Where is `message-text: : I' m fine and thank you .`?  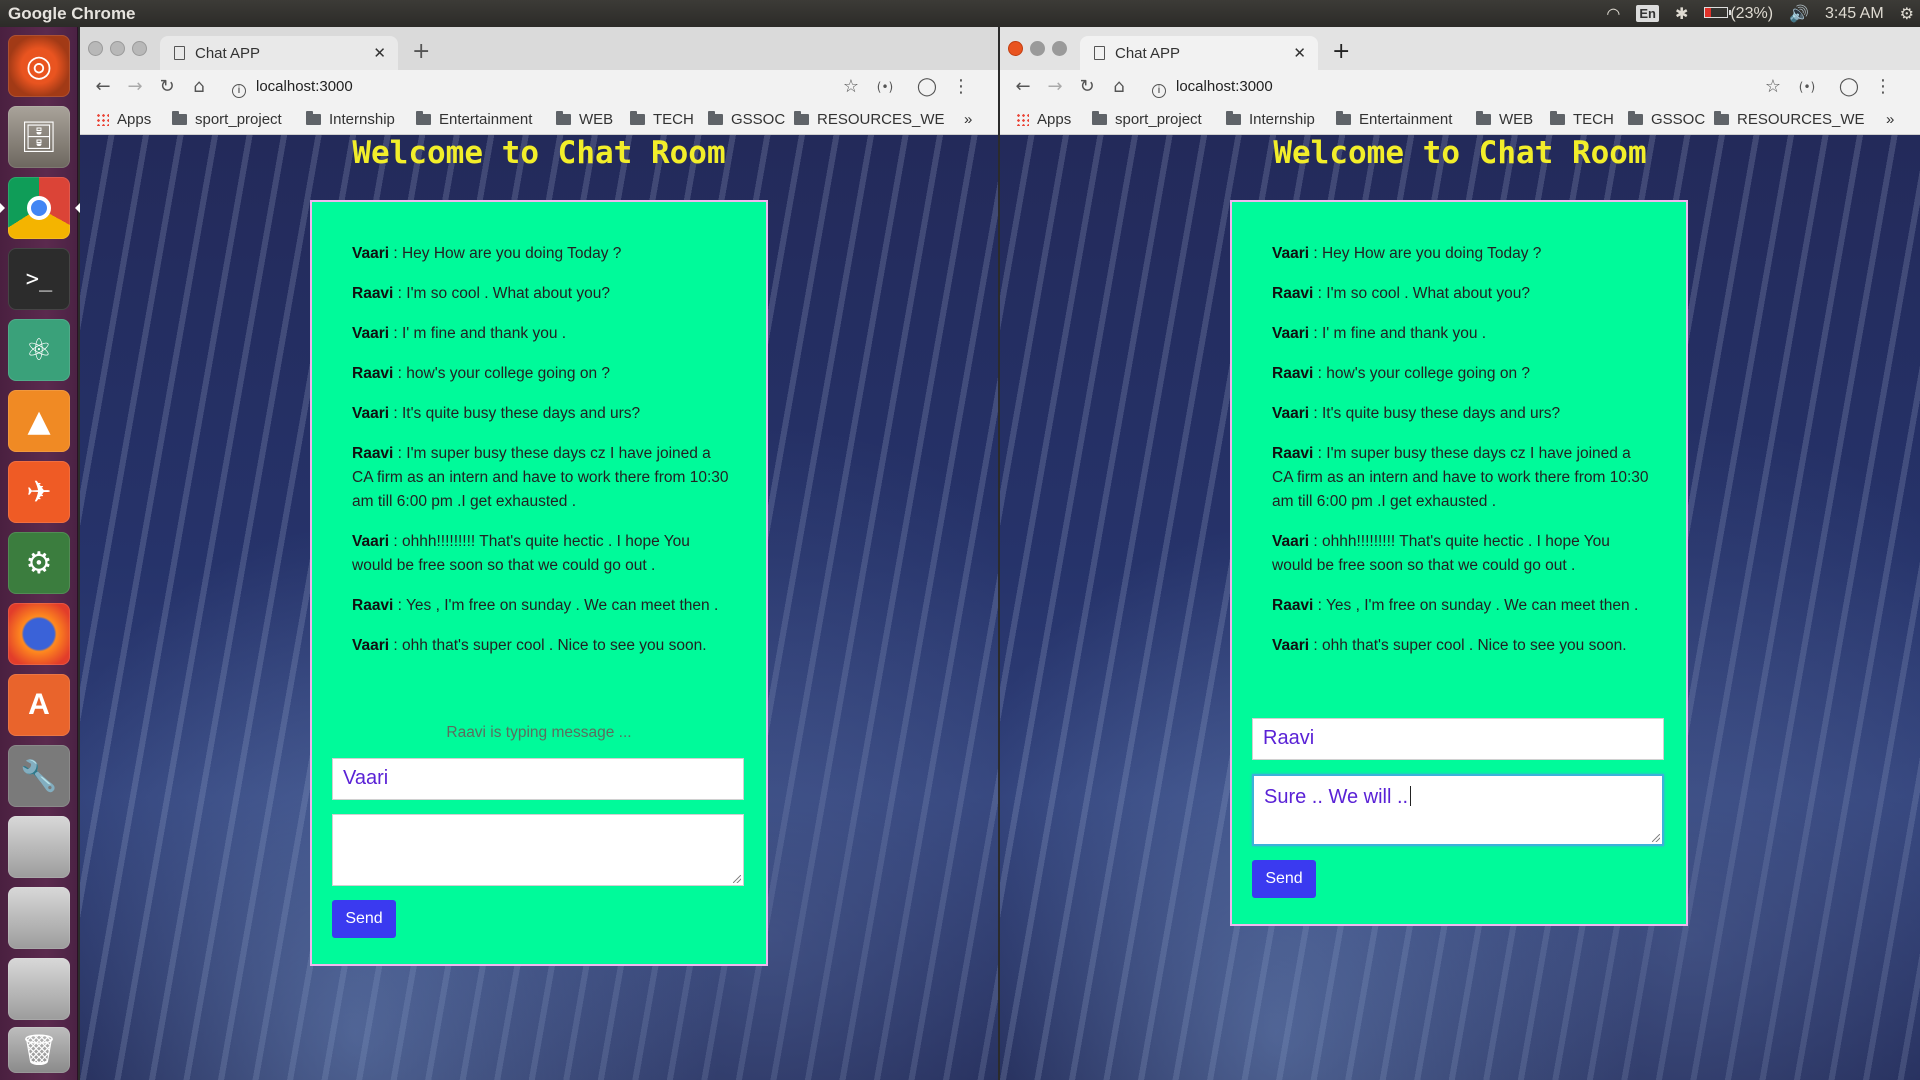
message-text: : I' m fine and thank you . is located at coordinates (1398, 333).